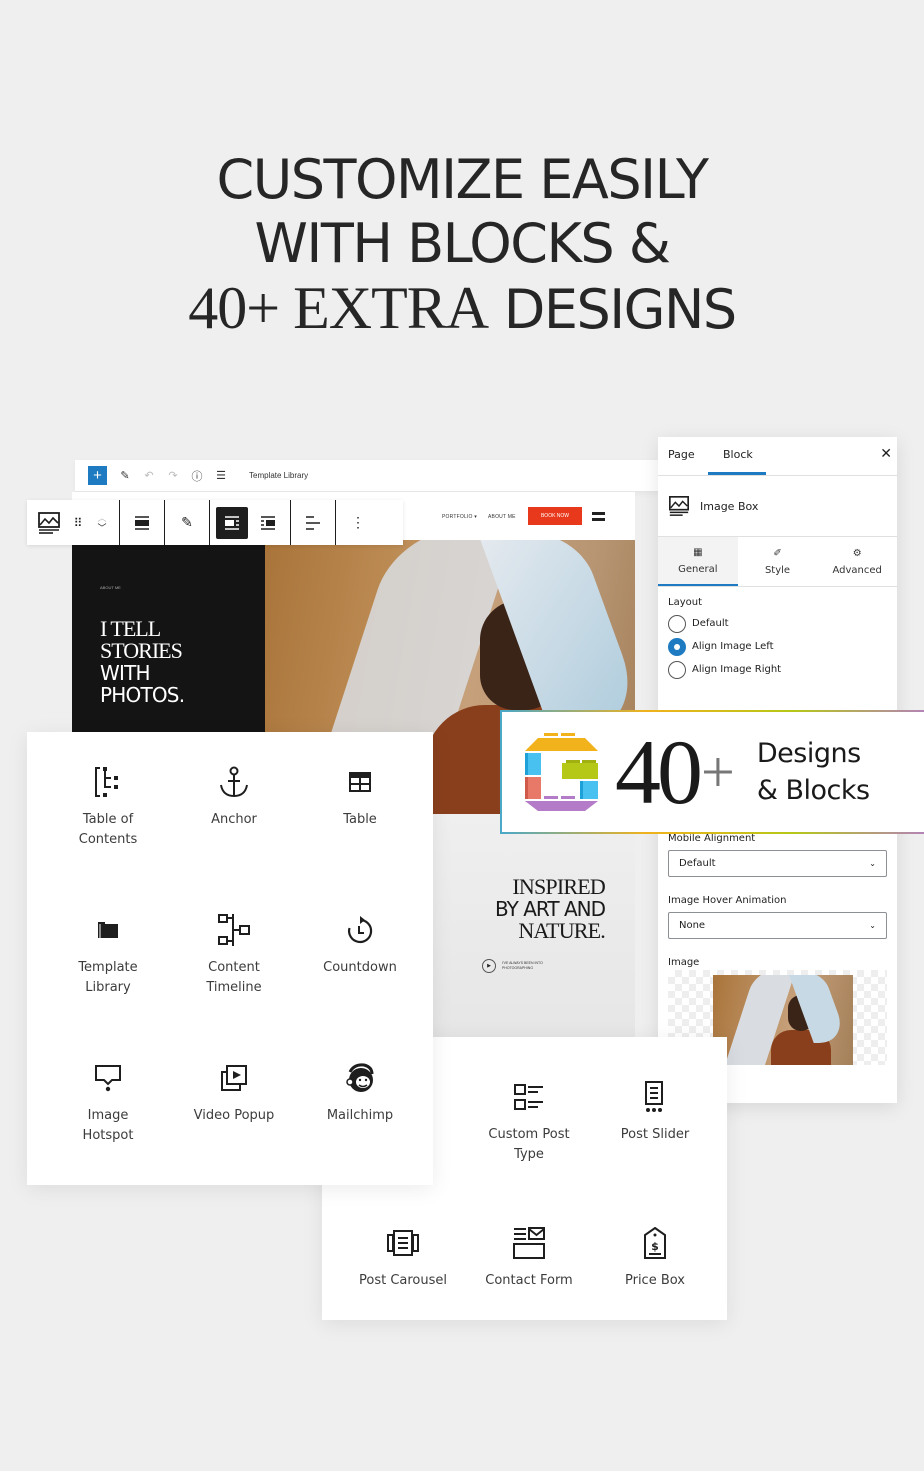  Describe the element at coordinates (502, 517) in the screenshot. I see `nav-about: ABOUT ME` at that location.